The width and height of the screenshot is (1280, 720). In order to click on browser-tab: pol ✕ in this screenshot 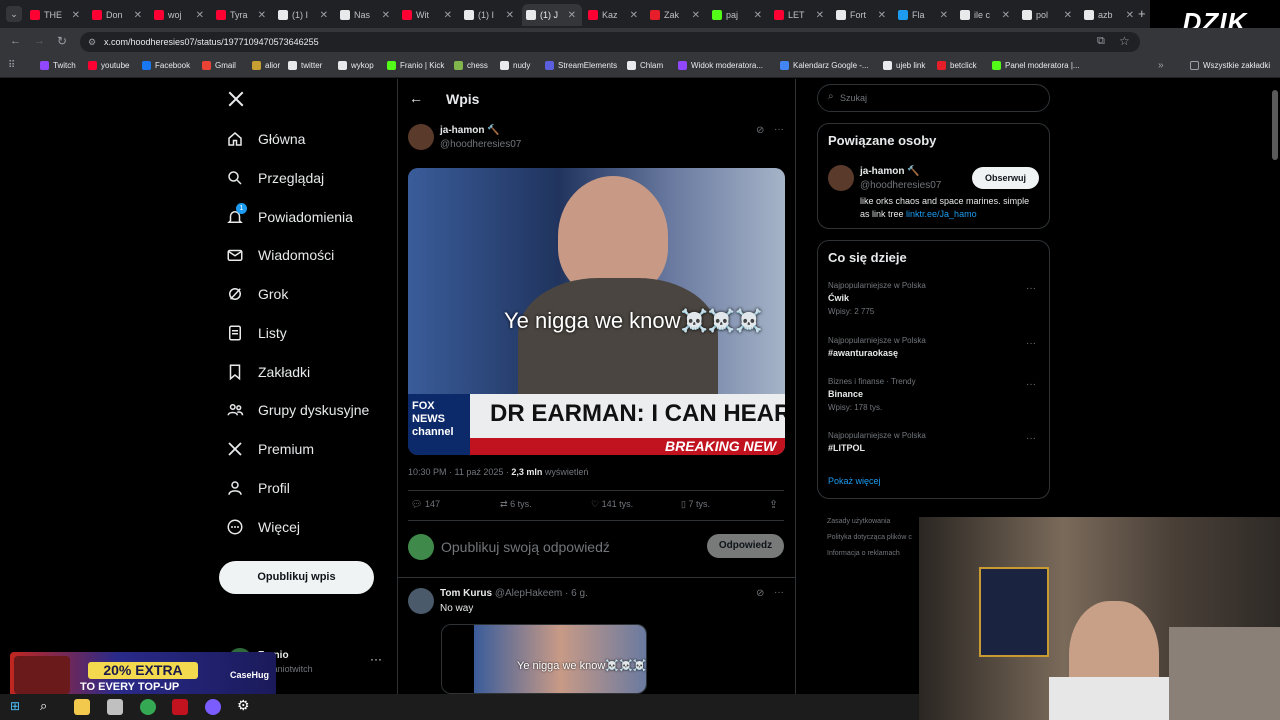, I will do `click(1048, 15)`.